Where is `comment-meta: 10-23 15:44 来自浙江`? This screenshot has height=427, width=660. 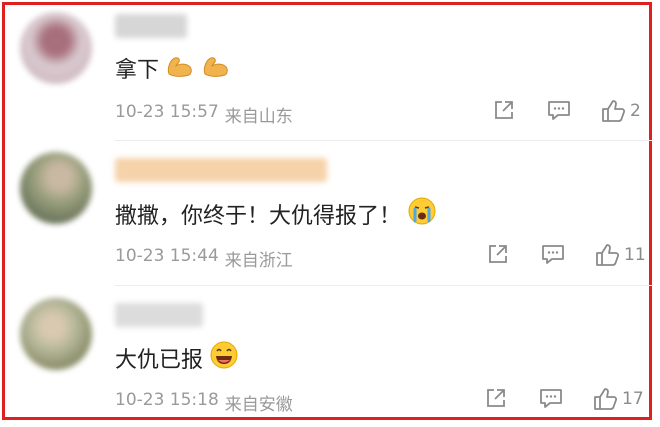 comment-meta: 10-23 15:44 来自浙江 is located at coordinates (204, 258).